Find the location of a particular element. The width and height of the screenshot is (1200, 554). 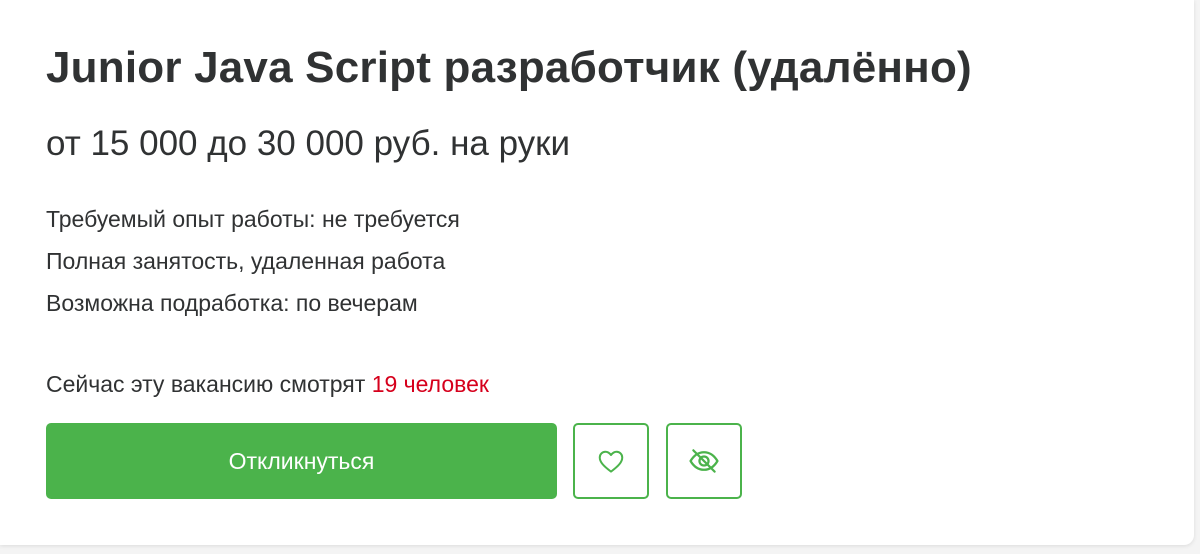

part-time-option: Возможна подработка: по вечерам is located at coordinates (232, 303).